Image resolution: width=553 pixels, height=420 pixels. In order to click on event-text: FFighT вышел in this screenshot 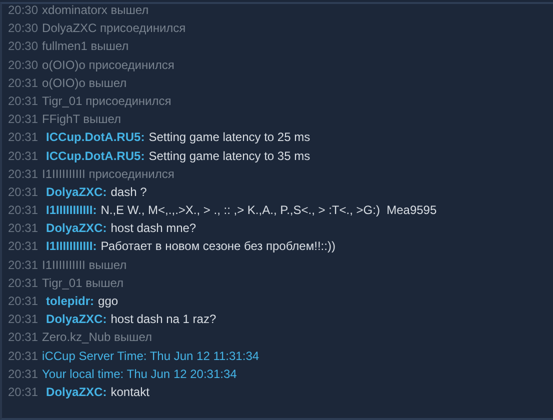, I will do `click(82, 119)`.